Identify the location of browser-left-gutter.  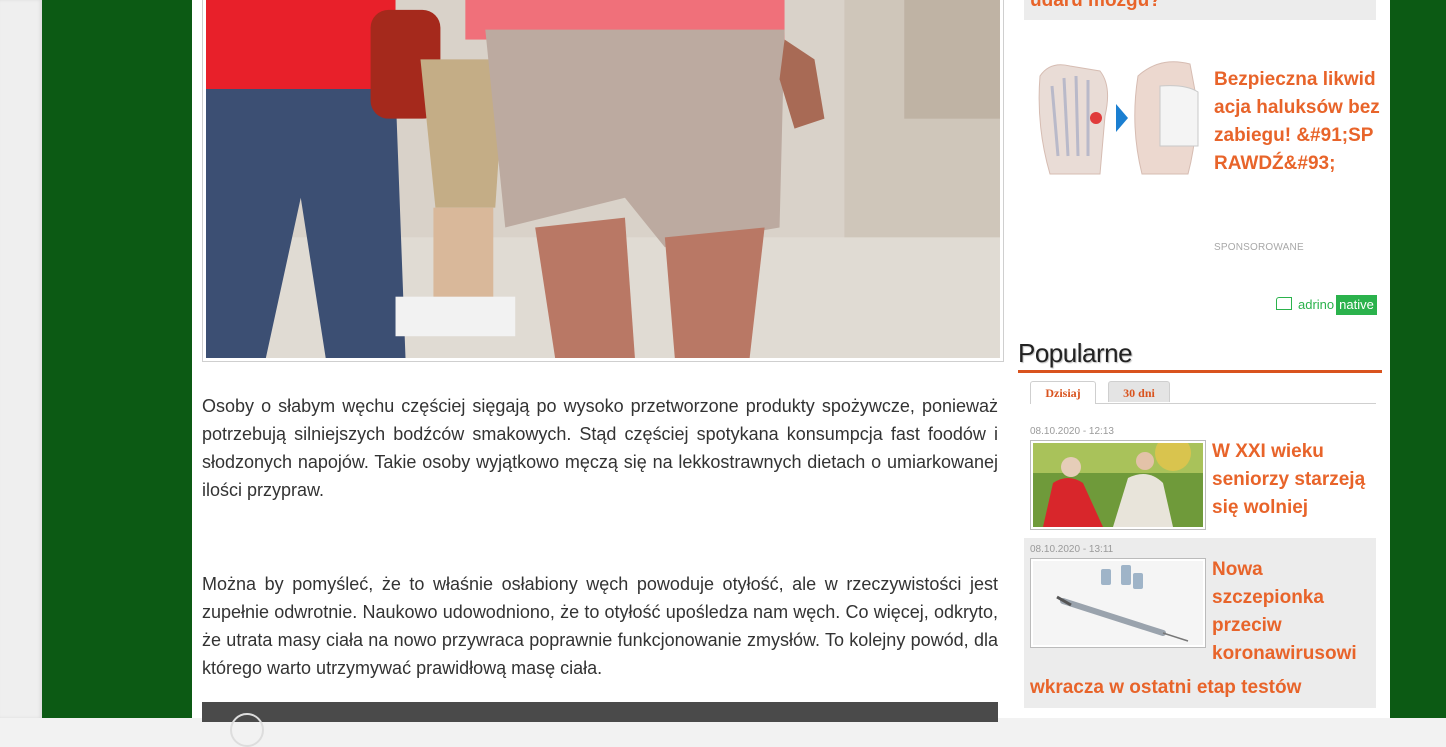
(21, 359).